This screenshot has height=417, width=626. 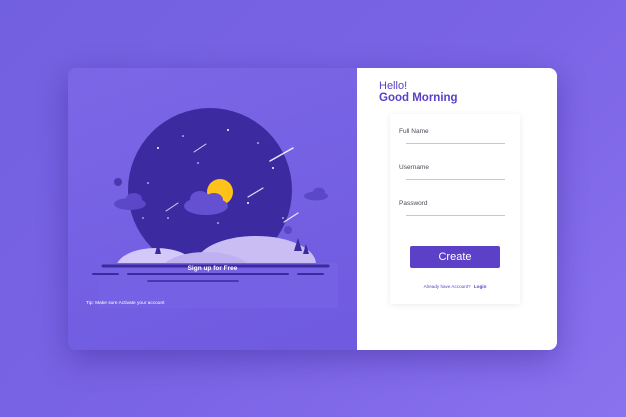 I want to click on password-field: Password, so click(x=452, y=208).